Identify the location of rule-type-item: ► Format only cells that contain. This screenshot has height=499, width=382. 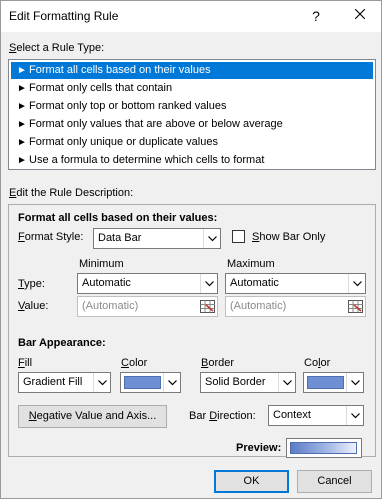
(192, 88).